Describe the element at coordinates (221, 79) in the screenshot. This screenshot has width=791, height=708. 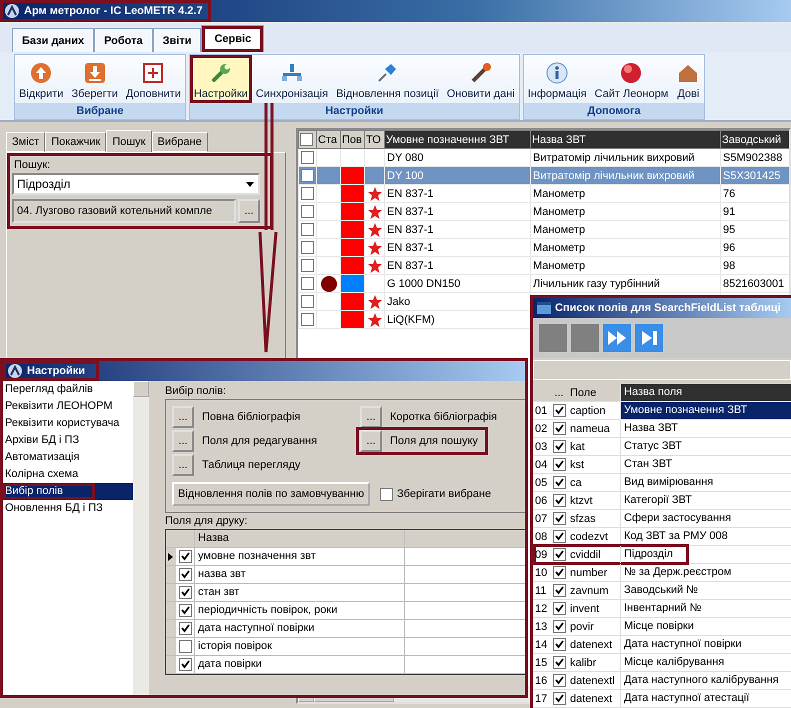
I see `ribbon-button: Настройки` at that location.